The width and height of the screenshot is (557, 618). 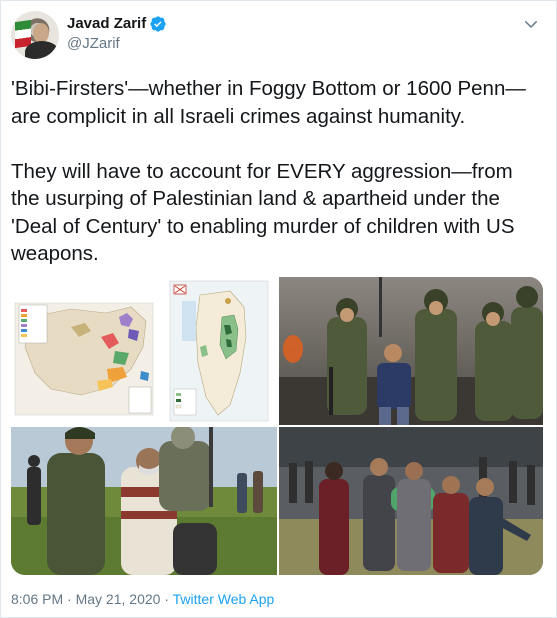 I want to click on media-image-map-region, so click(x=84, y=351).